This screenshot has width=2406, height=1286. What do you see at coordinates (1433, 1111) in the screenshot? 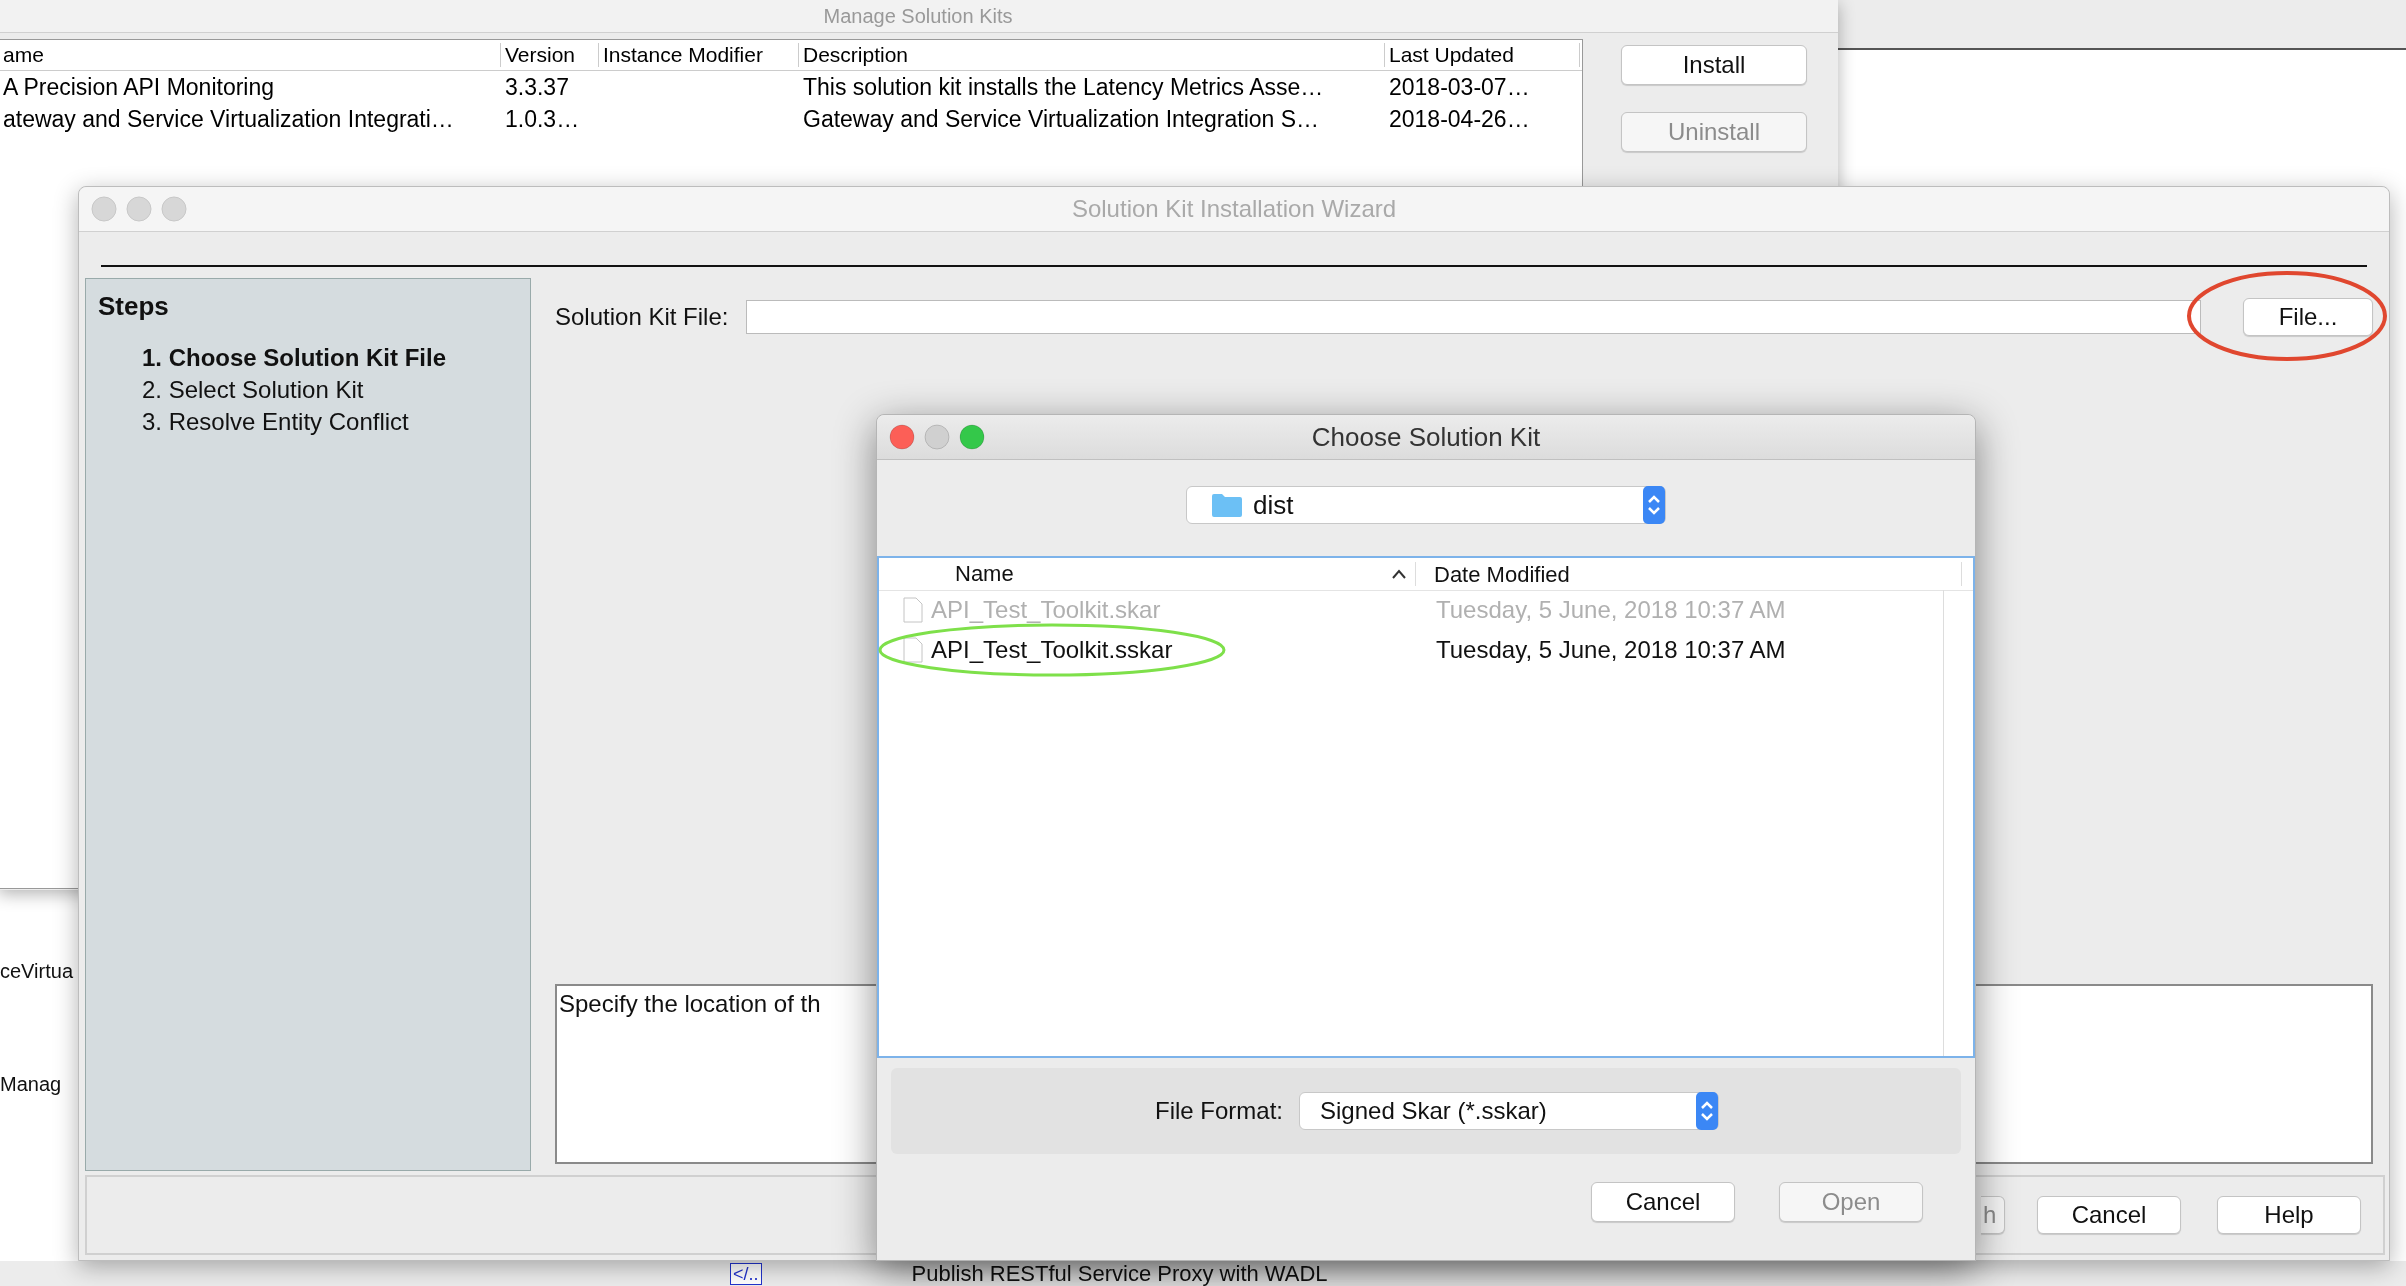
I see `format-value: Signed Skar (*.sskar)` at bounding box center [1433, 1111].